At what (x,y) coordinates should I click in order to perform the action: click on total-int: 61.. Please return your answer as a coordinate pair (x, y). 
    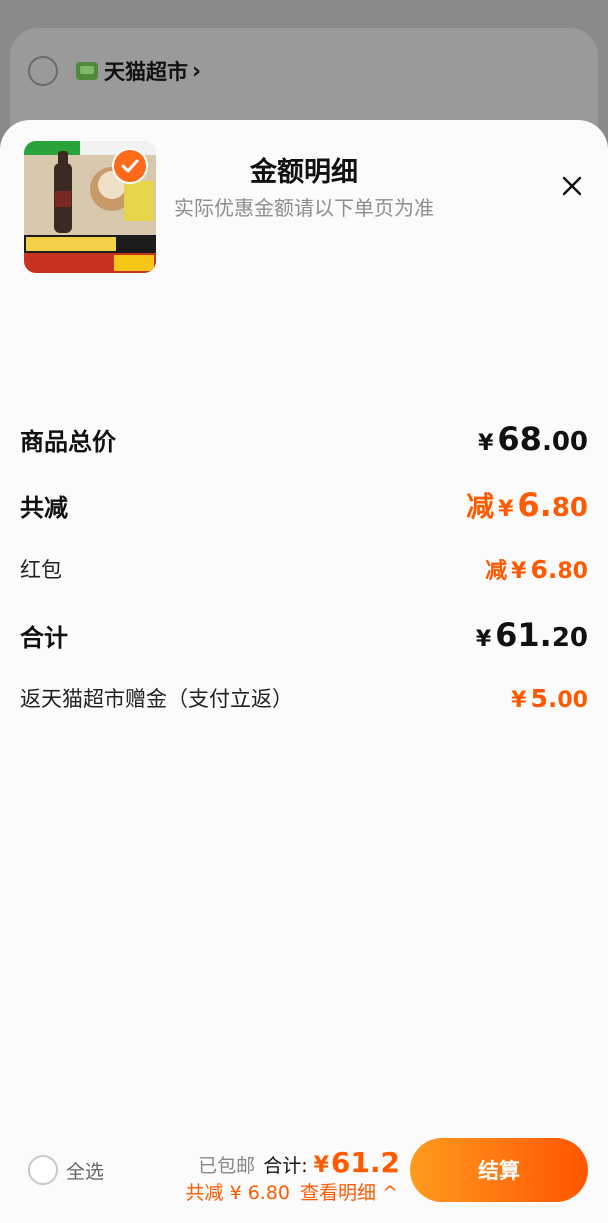
    Looking at the image, I should click on (523, 635).